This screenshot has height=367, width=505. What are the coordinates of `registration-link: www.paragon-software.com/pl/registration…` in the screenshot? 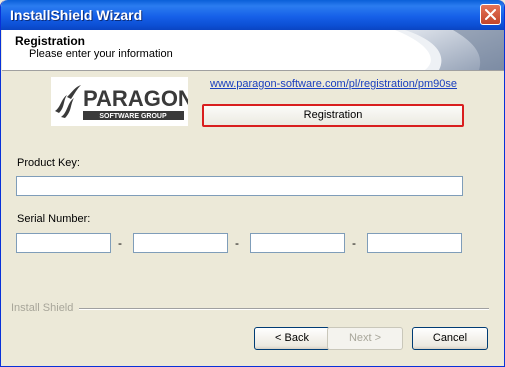 It's located at (333, 84).